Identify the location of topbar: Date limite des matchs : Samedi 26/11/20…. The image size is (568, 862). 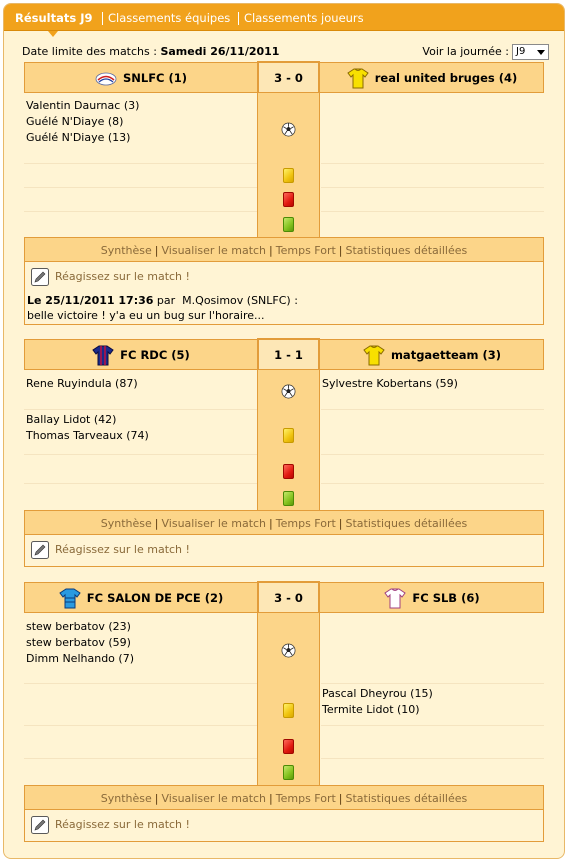
(285, 52).